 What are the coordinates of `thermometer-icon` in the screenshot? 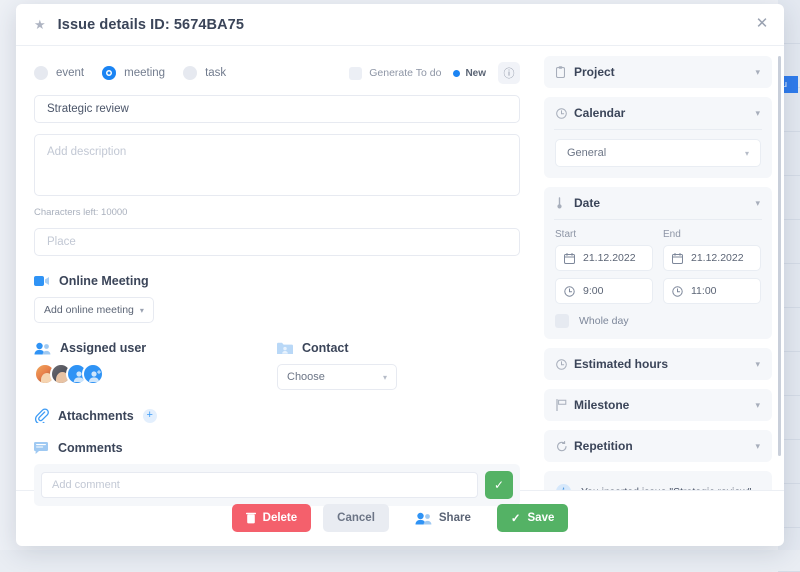 It's located at (563, 203).